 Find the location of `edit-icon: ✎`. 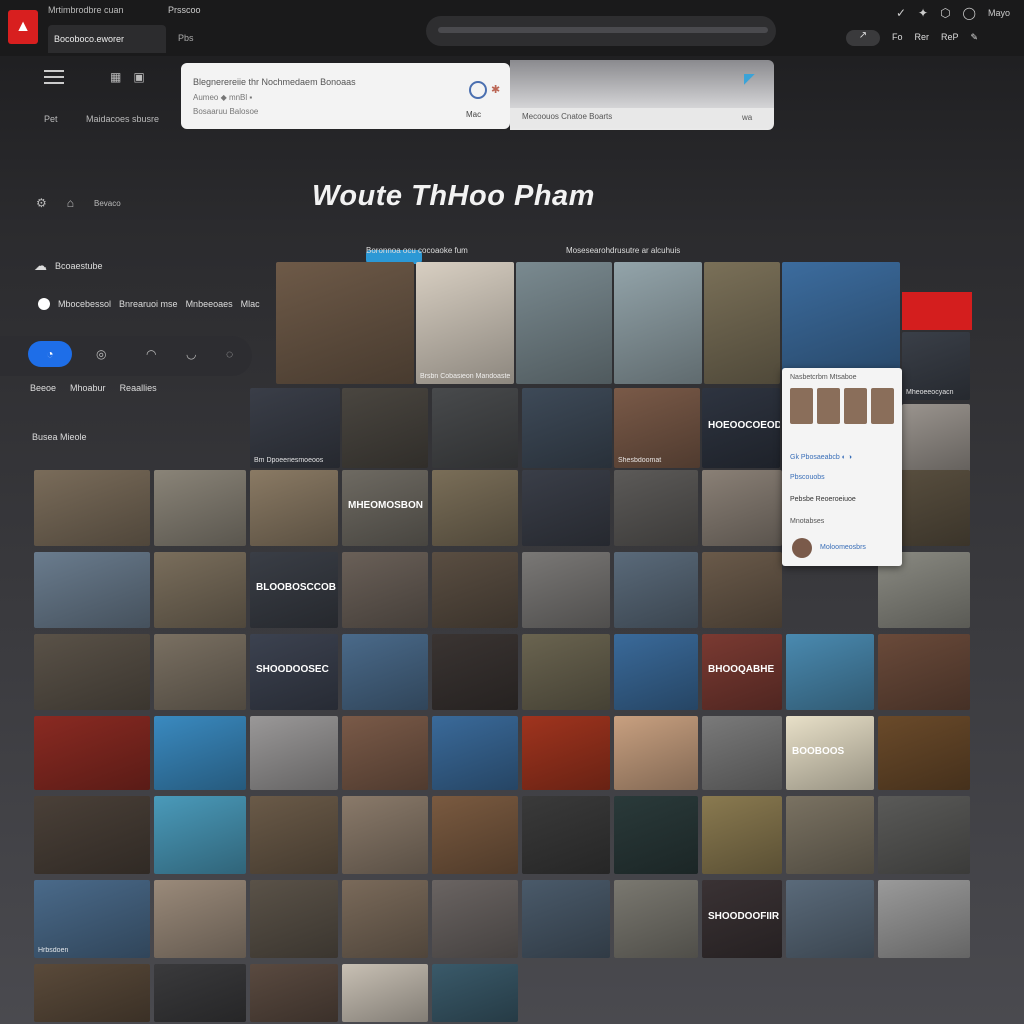

edit-icon: ✎ is located at coordinates (975, 37).